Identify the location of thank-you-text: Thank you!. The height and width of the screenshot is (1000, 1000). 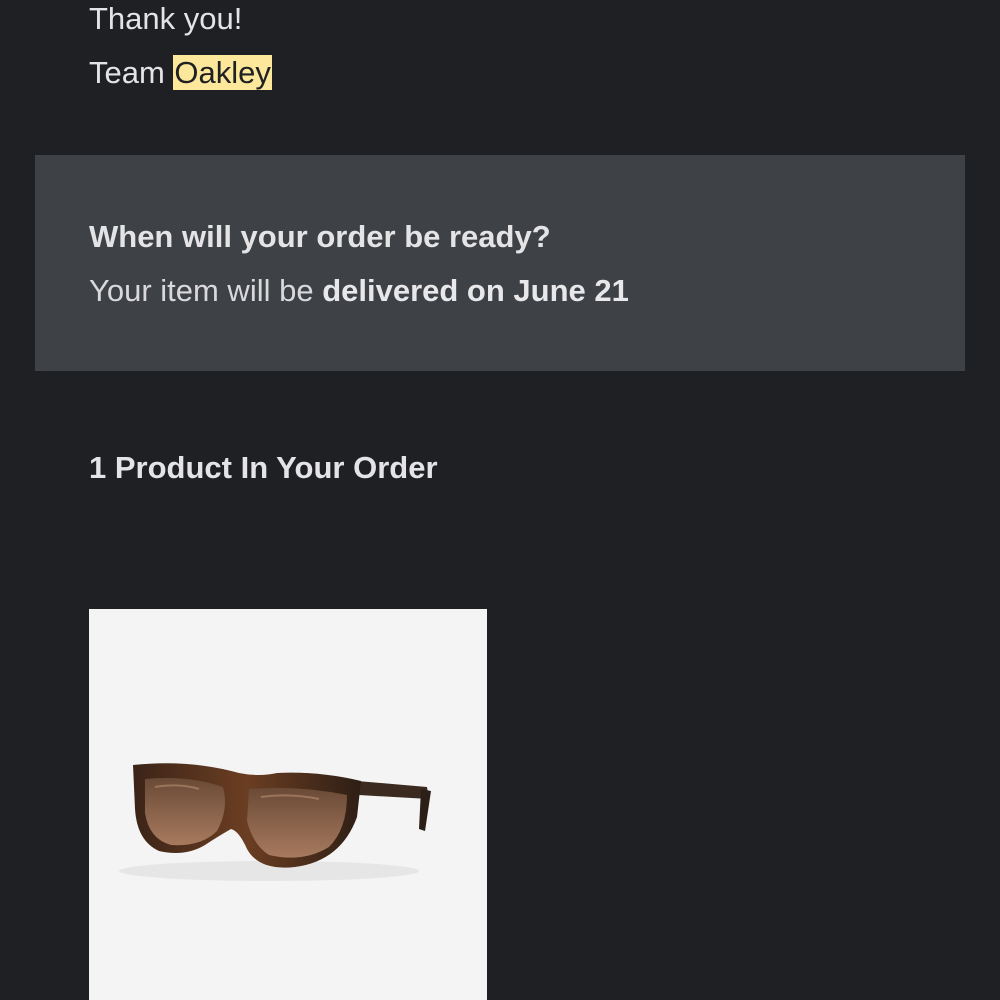
(166, 18).